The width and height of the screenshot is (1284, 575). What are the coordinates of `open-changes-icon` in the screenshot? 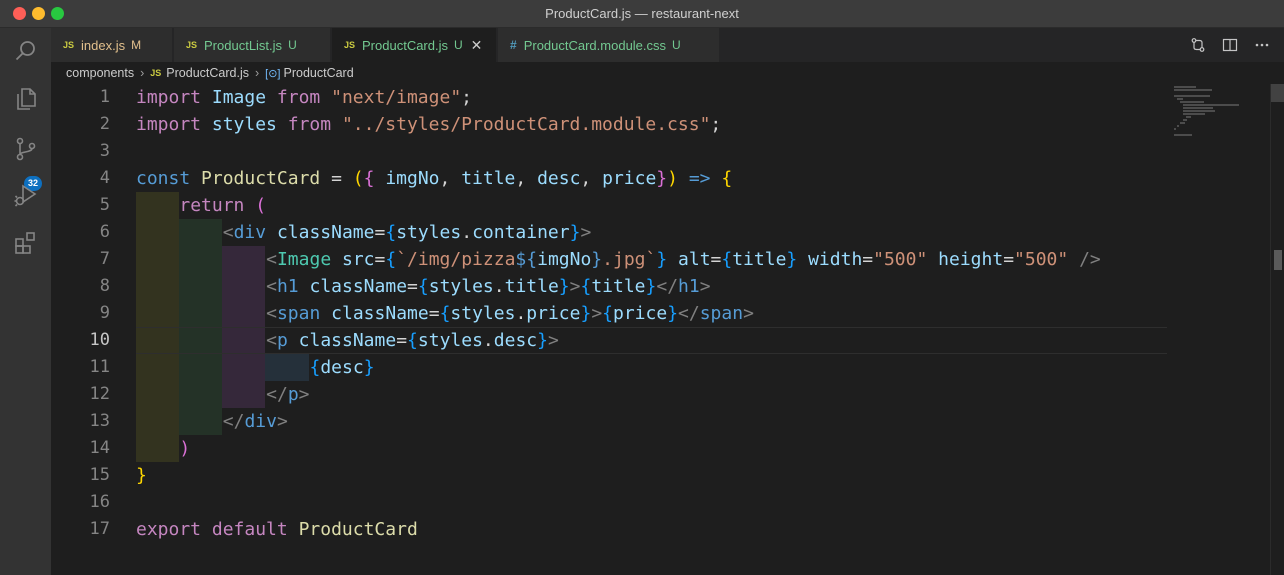 It's located at (1198, 45).